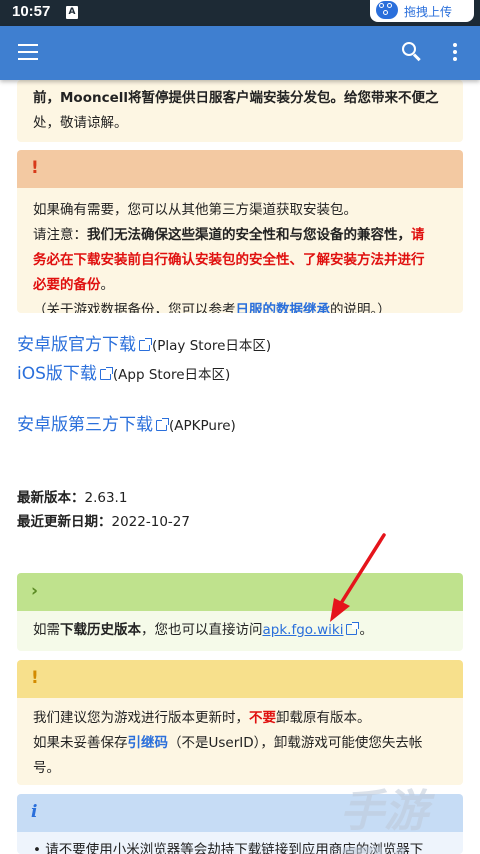 This screenshot has height=854, width=480. What do you see at coordinates (229, 260) in the screenshot?
I see `warning-line-3: 务必在下载安装前自行确认安装包的安全性、了解安装方法并进行` at bounding box center [229, 260].